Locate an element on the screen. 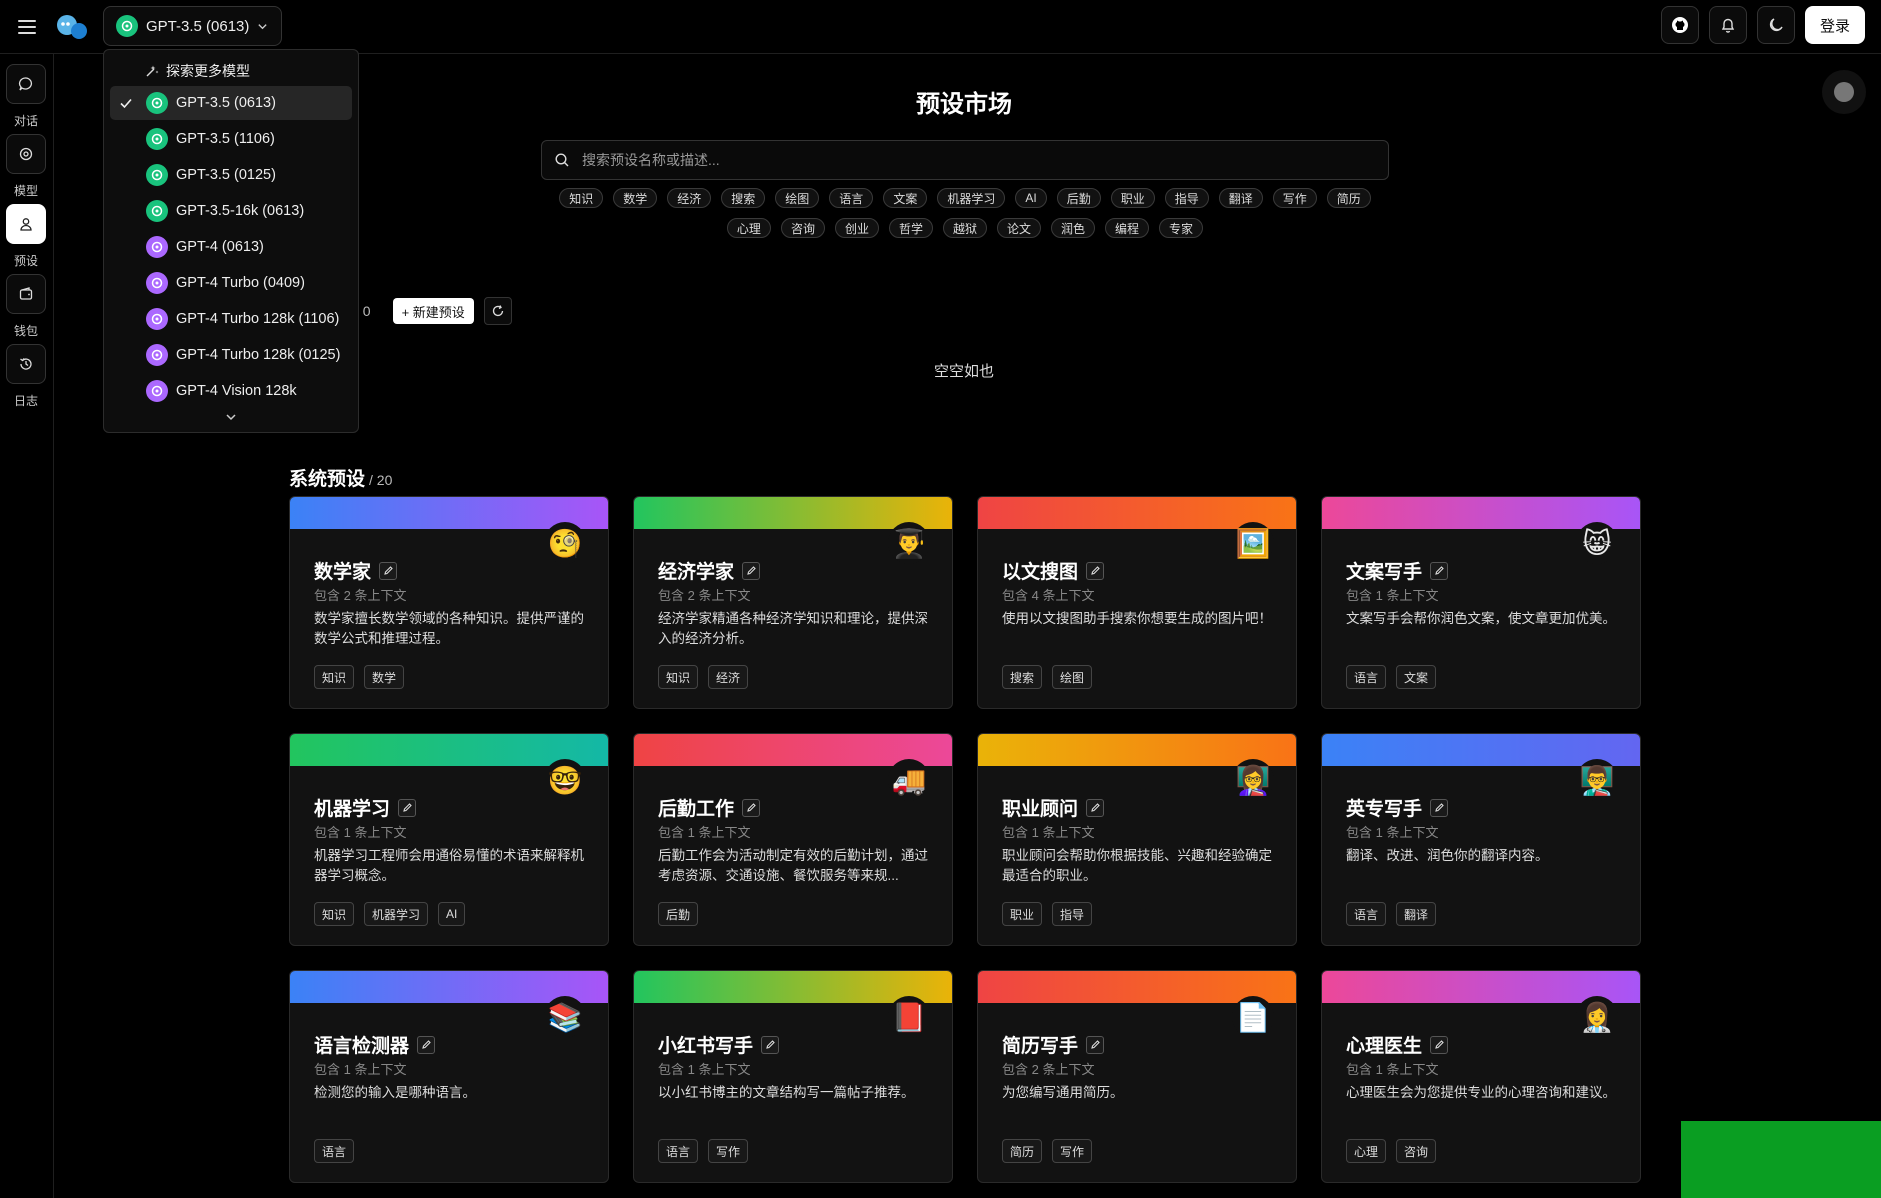 This screenshot has width=1881, height=1198. sidebar-label: 钱包 is located at coordinates (25, 331).